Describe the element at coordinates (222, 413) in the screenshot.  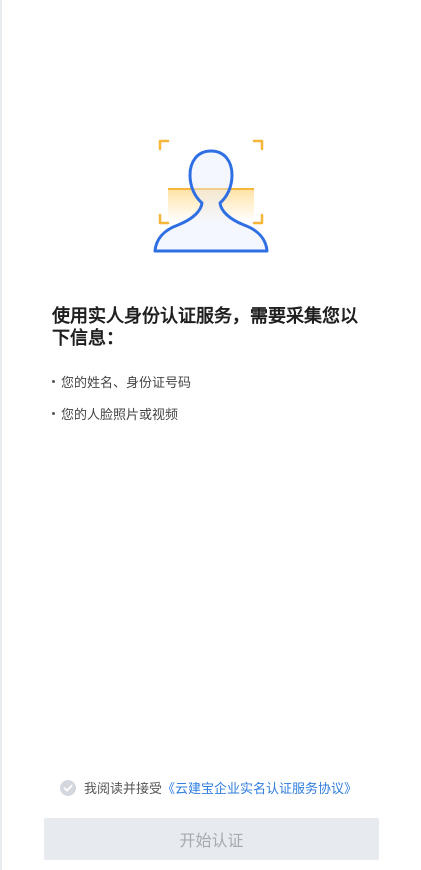
I see `info-item: 您的人脸照片或视频` at that location.